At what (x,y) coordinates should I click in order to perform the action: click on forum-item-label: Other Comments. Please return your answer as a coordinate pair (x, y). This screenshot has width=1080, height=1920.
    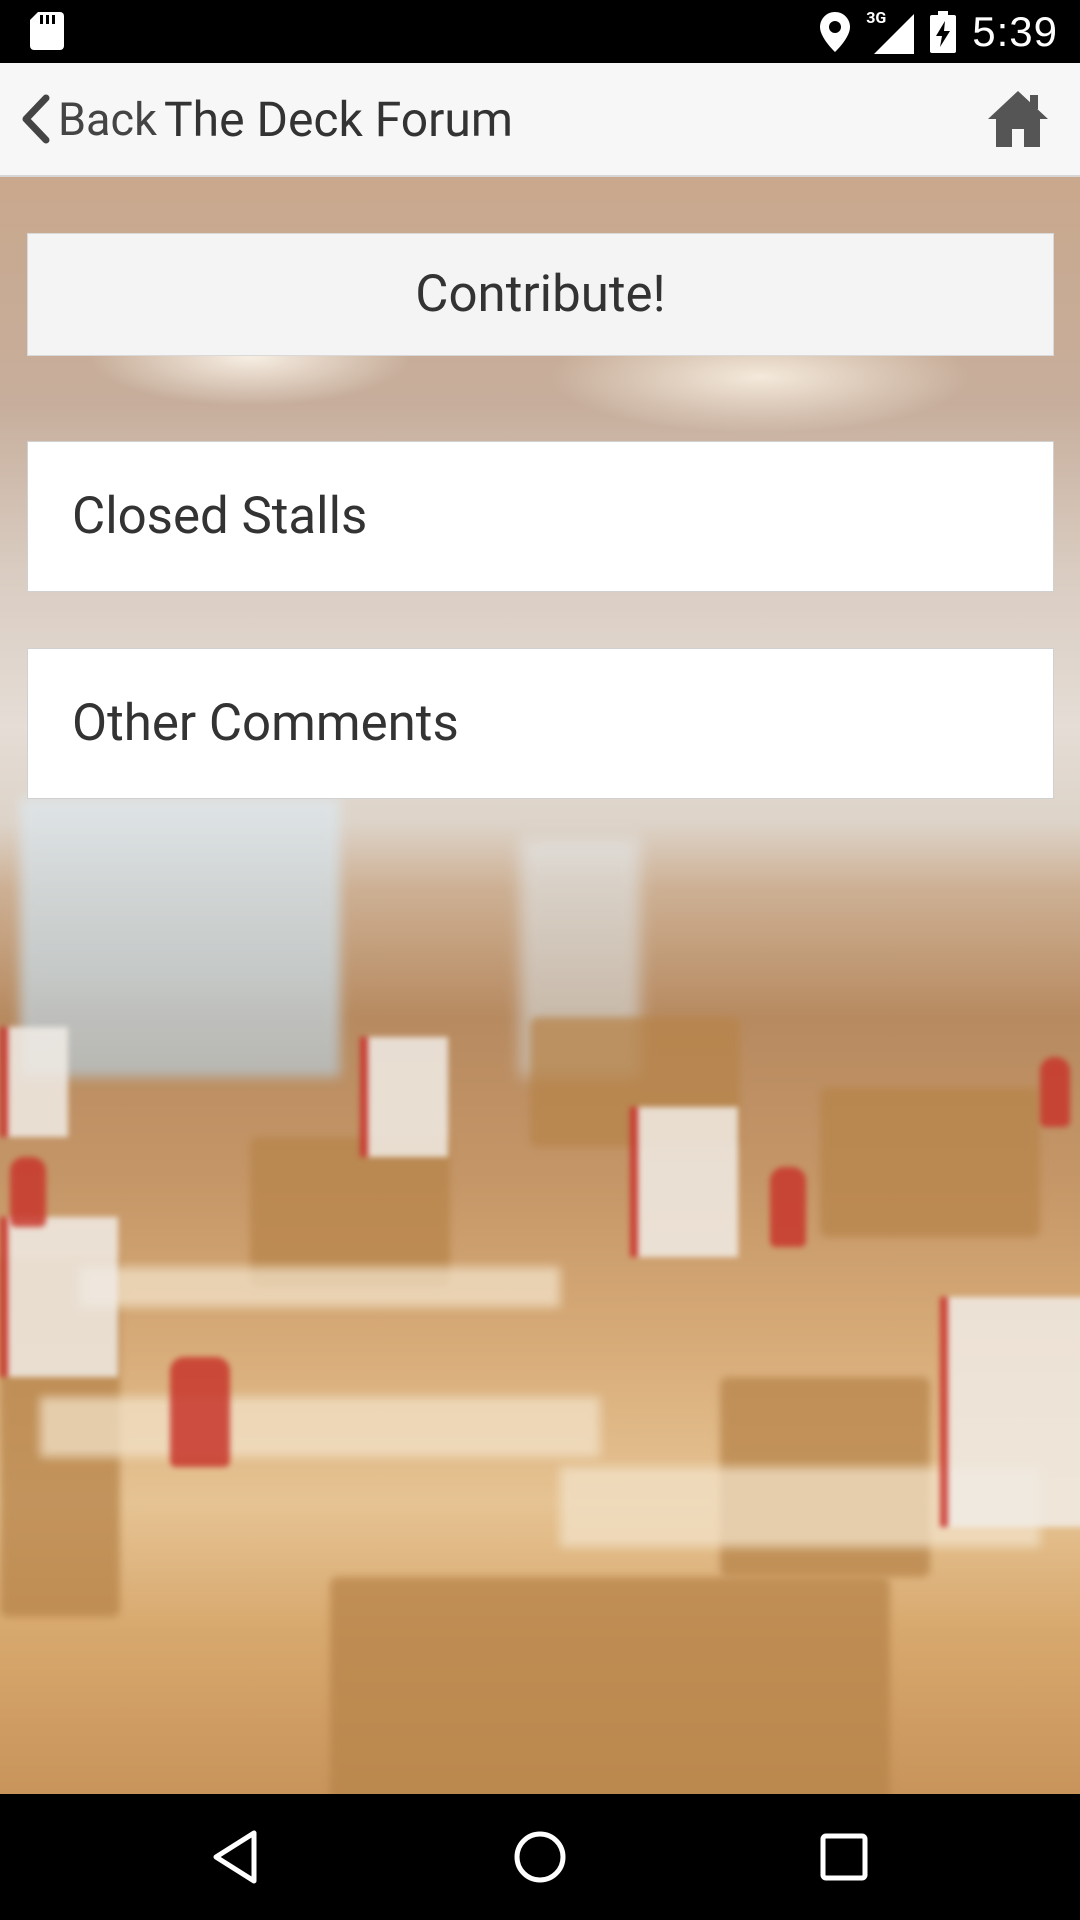
    Looking at the image, I should click on (265, 723).